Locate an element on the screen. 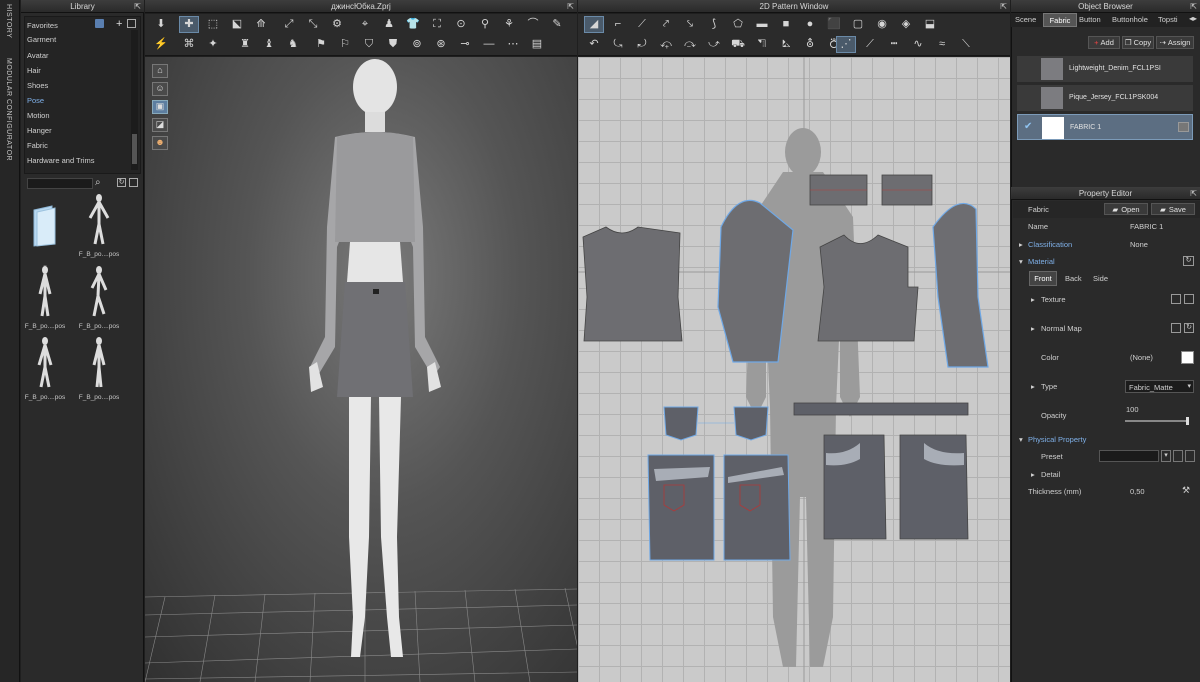 The height and width of the screenshot is (682, 1200). curve-point-icon: ⤥ is located at coordinates (690, 24).